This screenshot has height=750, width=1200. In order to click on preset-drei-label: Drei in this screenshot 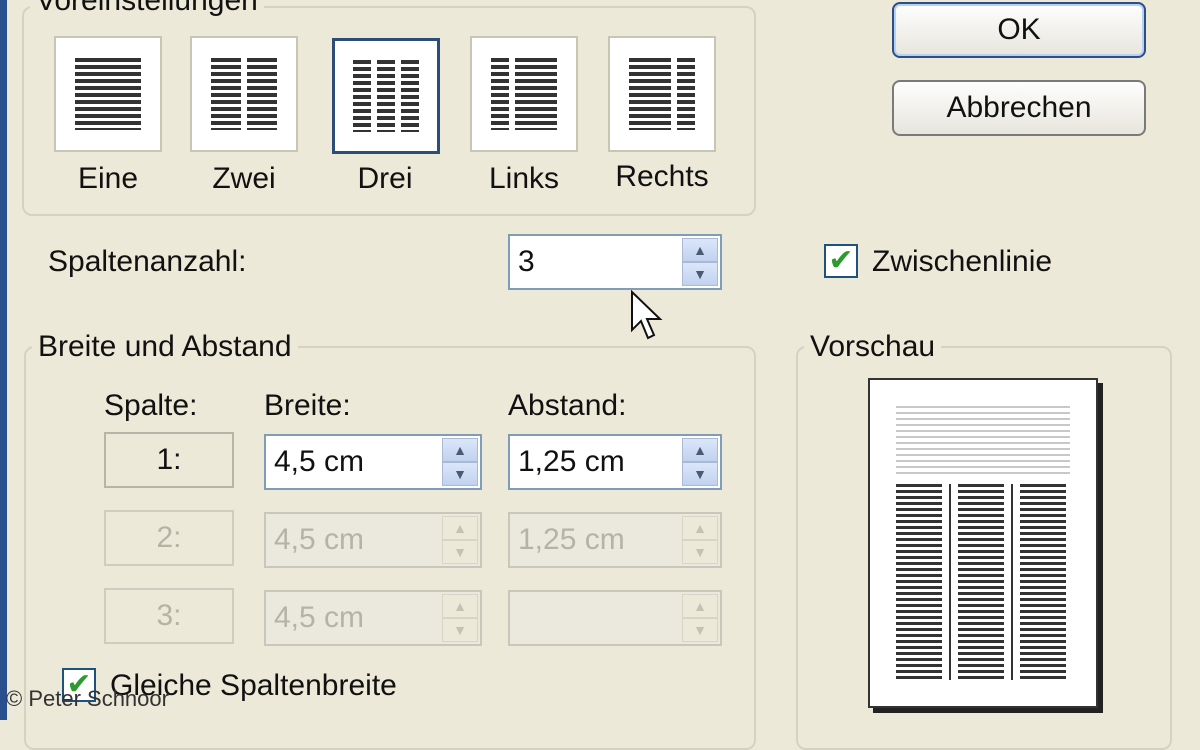, I will do `click(385, 178)`.